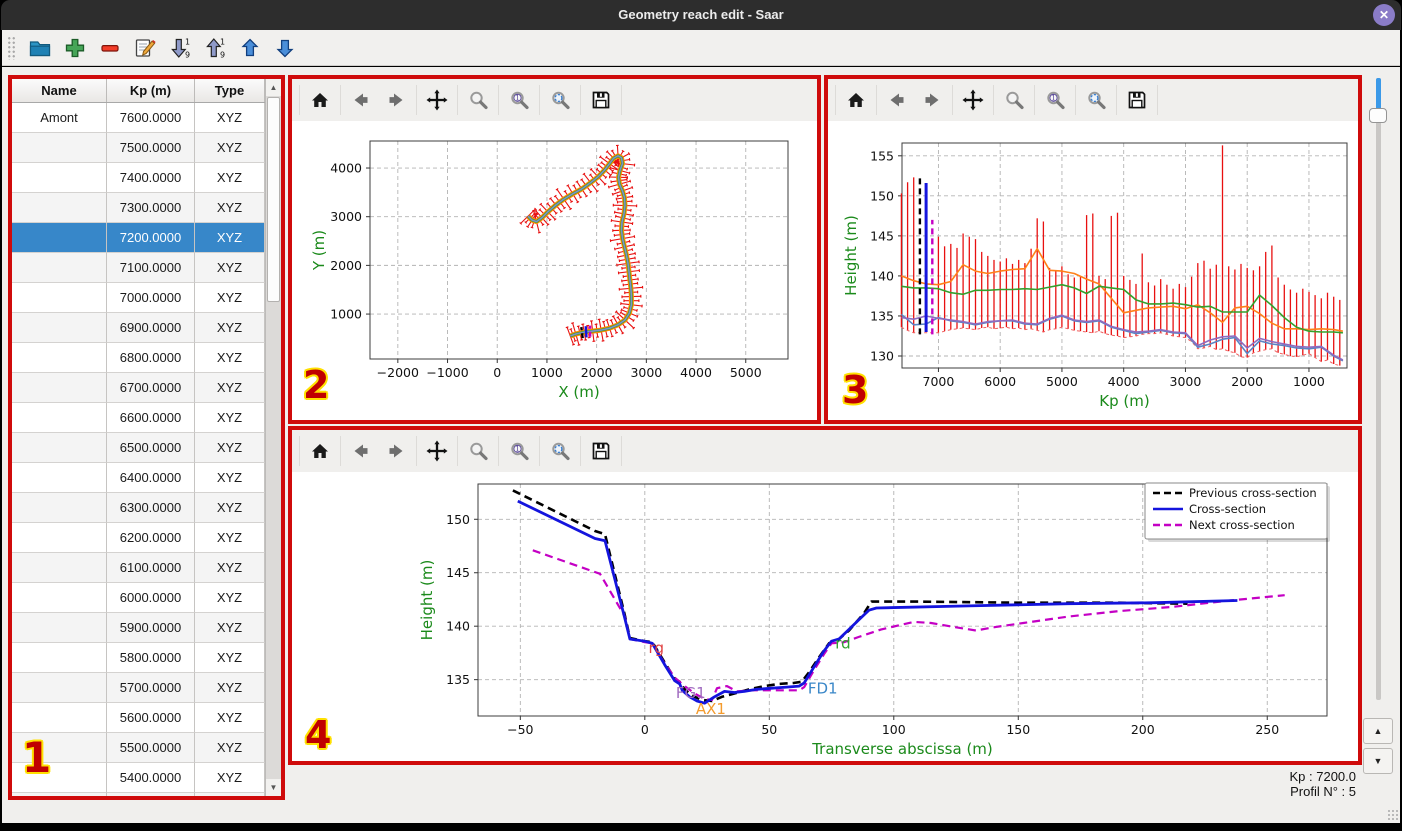  Describe the element at coordinates (882, 195) in the screenshot. I see `svg-text: 150` at that location.